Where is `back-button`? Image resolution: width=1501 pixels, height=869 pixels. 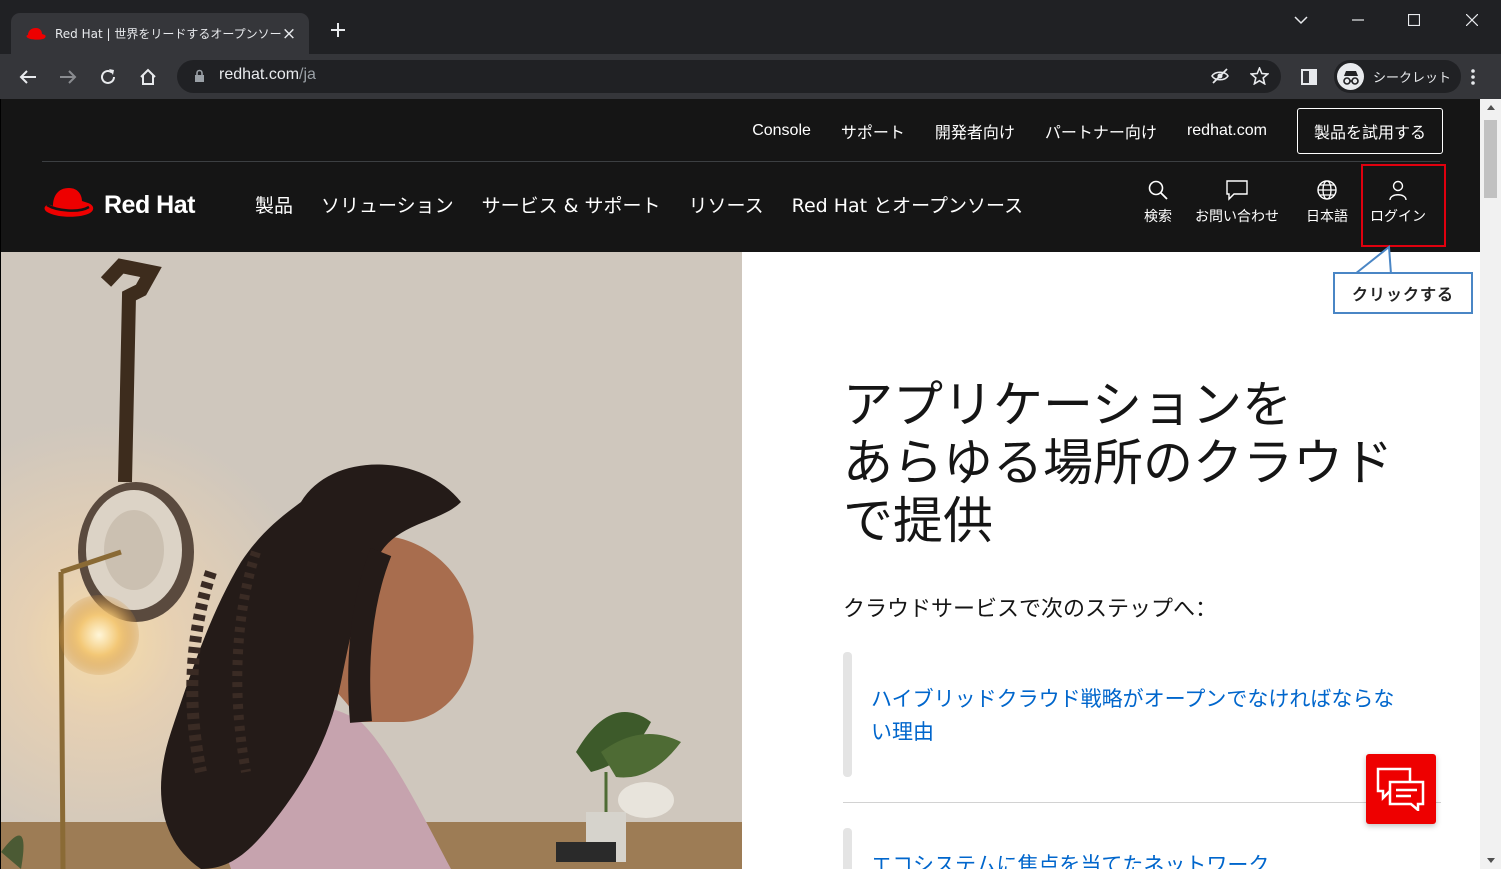
back-button is located at coordinates (28, 77).